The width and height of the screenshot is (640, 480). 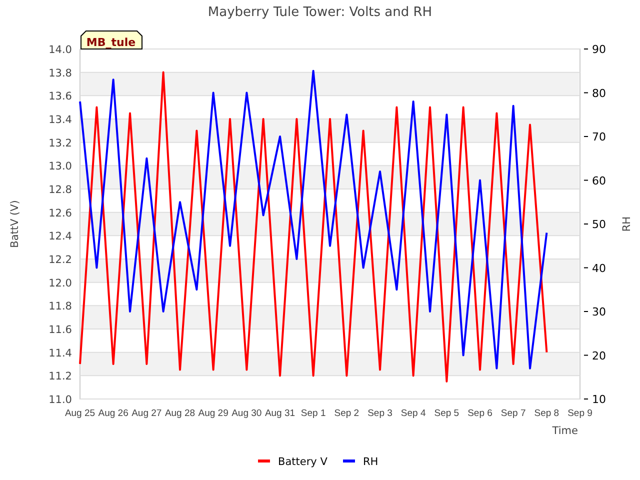 I want to click on x-tick-label: Sep 6, so click(x=480, y=413).